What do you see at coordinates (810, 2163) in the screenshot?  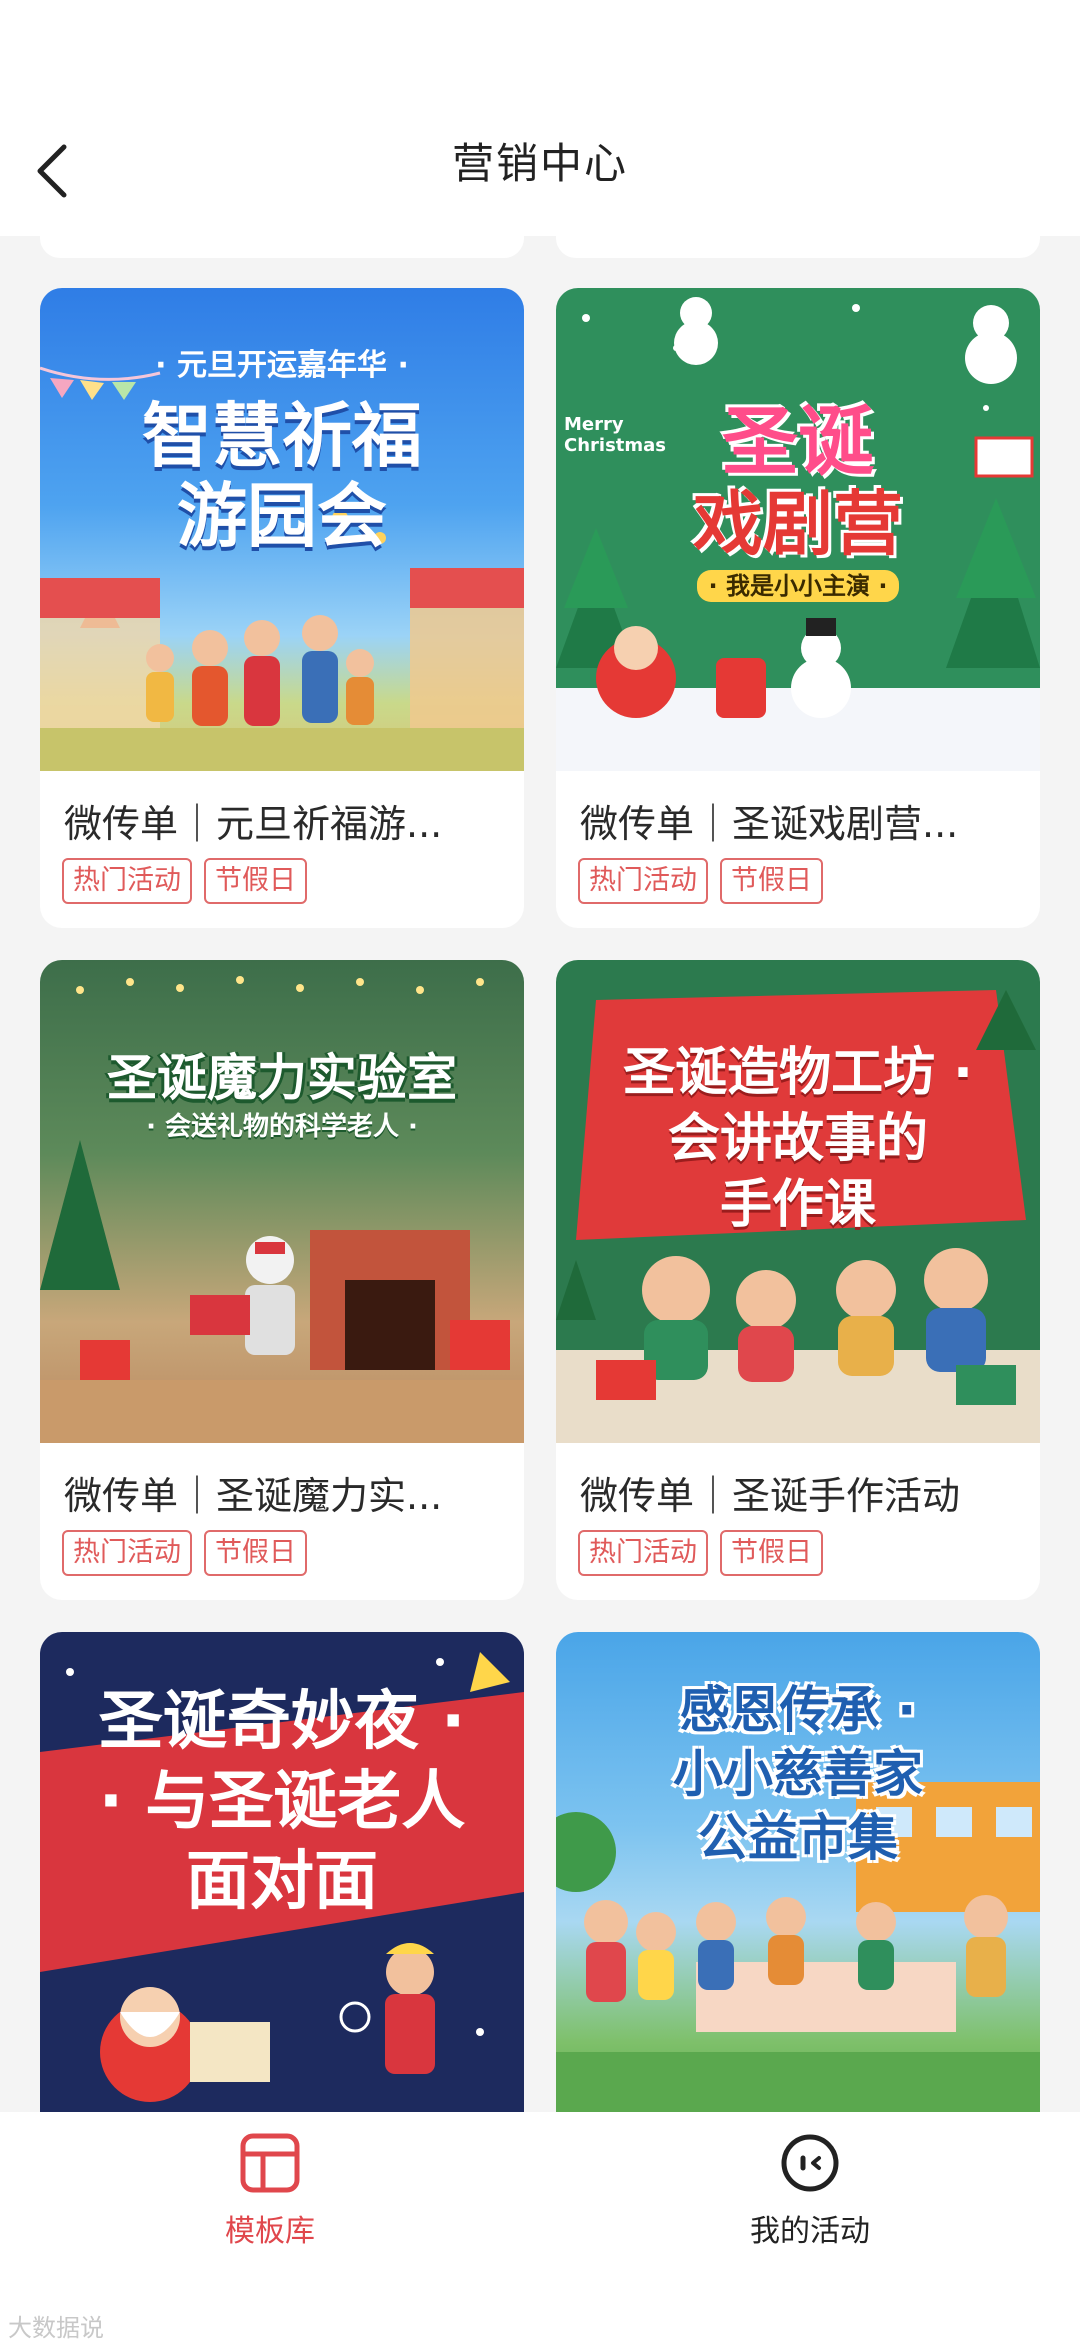 I see `activity-face-icon` at bounding box center [810, 2163].